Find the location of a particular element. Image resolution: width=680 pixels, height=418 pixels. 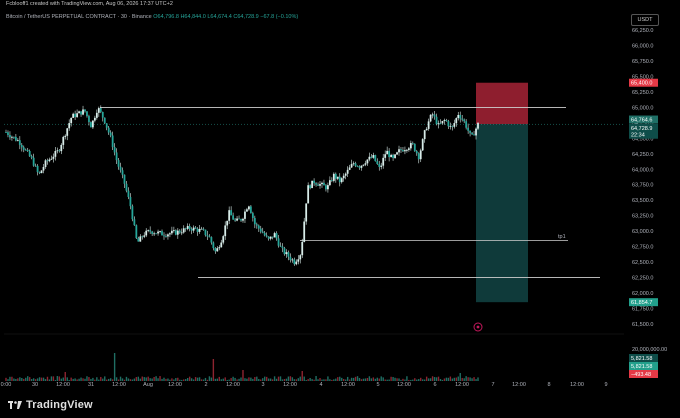

y-tick-label: 65,250.0 is located at coordinates (642, 93).